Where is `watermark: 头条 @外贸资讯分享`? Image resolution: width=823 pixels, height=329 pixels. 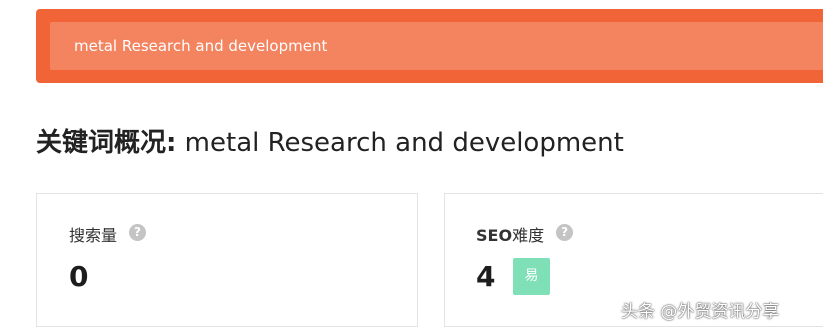 watermark: 头条 @外贸资讯分享 is located at coordinates (700, 312).